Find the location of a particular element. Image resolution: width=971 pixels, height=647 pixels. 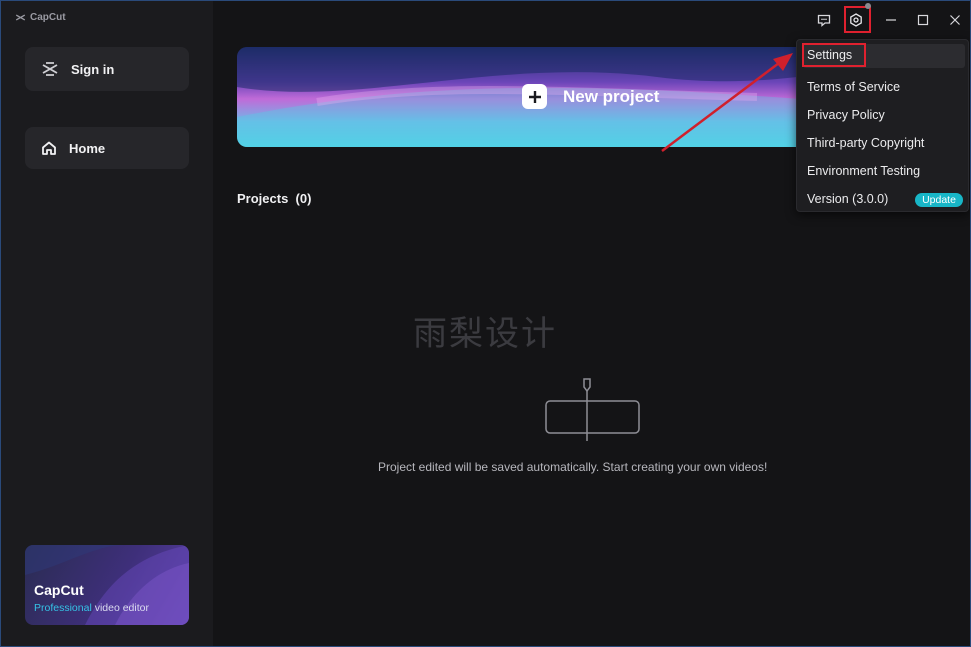

maximize-button is located at coordinates (923, 20).